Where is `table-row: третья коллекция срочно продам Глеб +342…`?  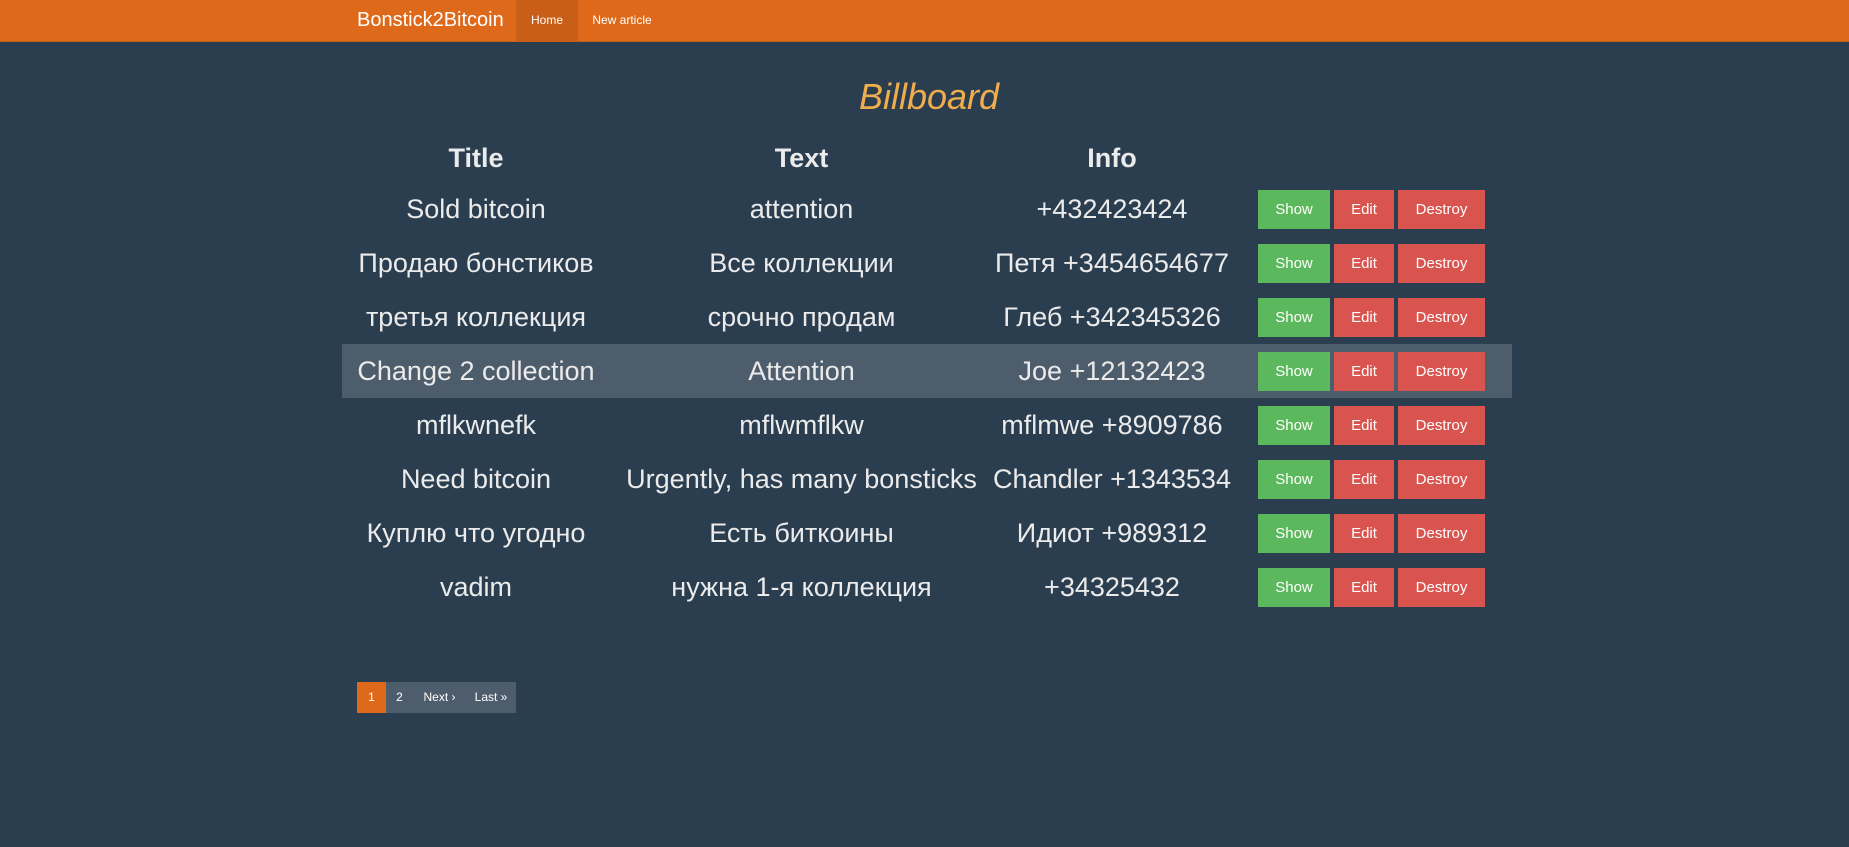
table-row: третья коллекция срочно продам Глеб +342… is located at coordinates (927, 317).